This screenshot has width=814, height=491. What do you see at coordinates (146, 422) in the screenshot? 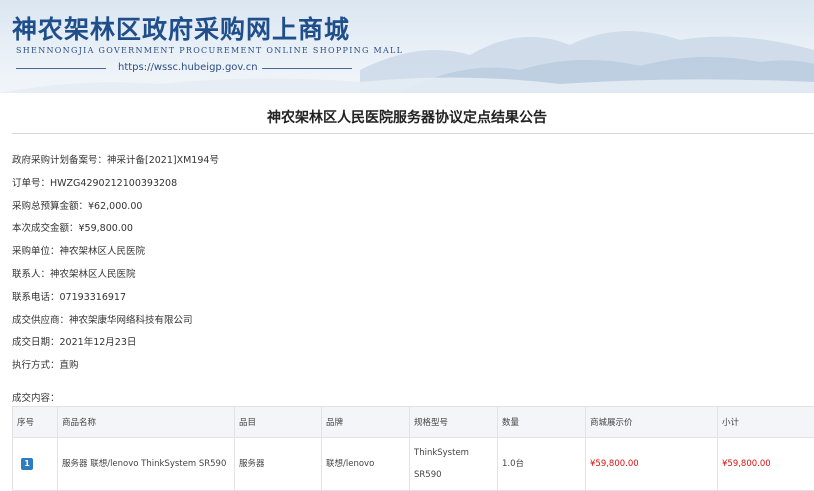
I see `column-header: 商品名称` at bounding box center [146, 422].